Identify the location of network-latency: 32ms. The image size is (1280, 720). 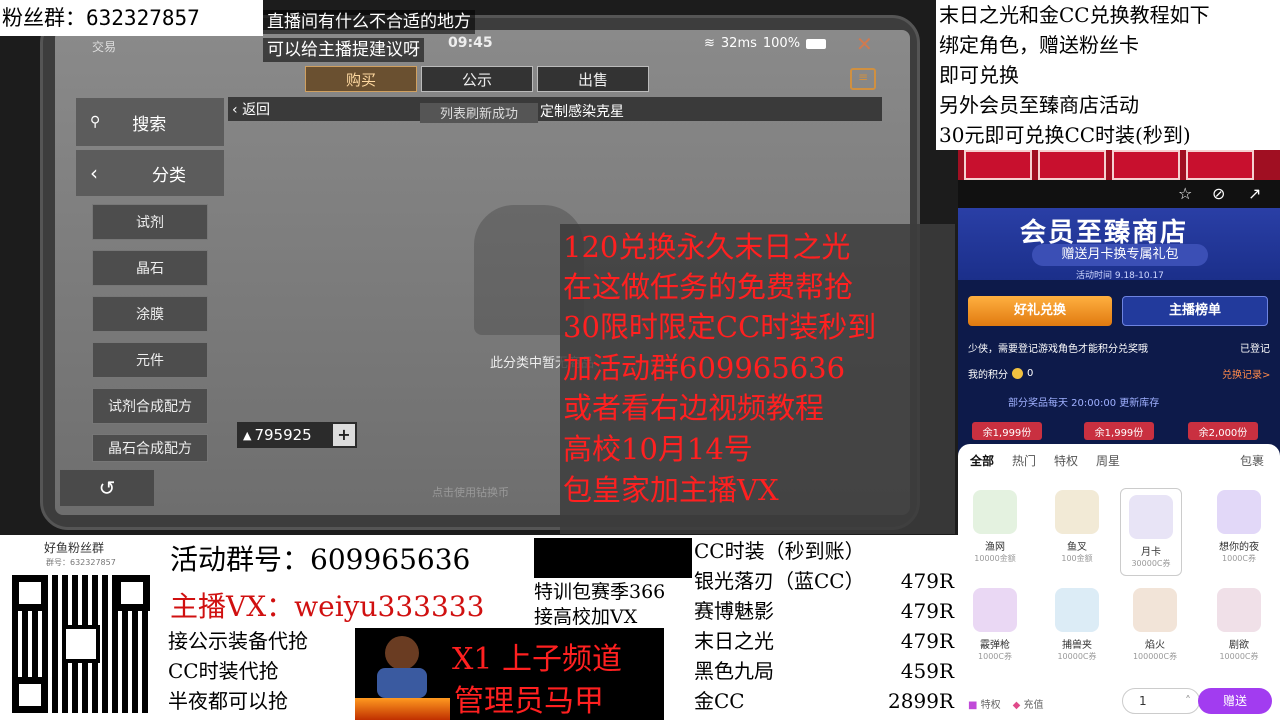
(738, 43).